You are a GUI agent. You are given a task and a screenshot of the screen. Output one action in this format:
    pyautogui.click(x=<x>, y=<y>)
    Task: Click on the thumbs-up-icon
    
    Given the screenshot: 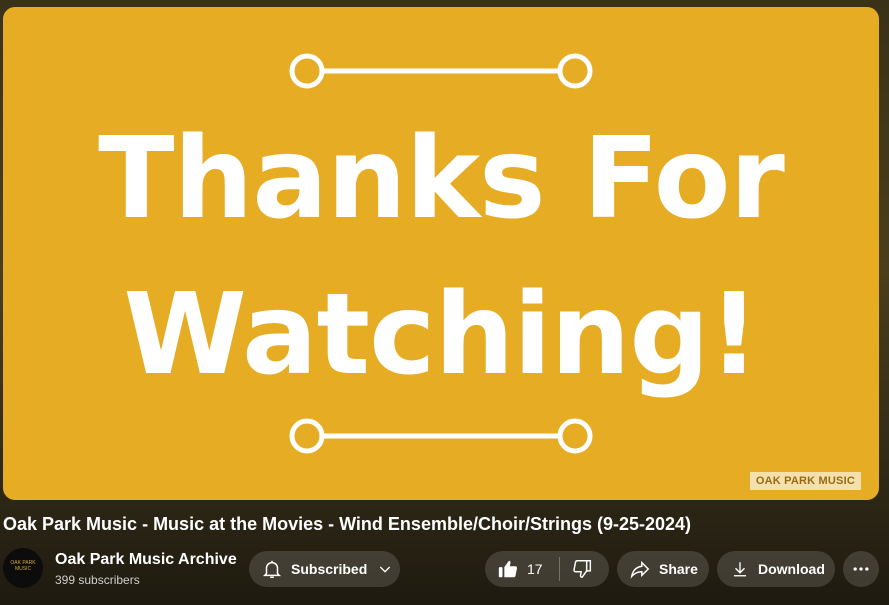 What is the action you would take?
    pyautogui.click(x=508, y=569)
    